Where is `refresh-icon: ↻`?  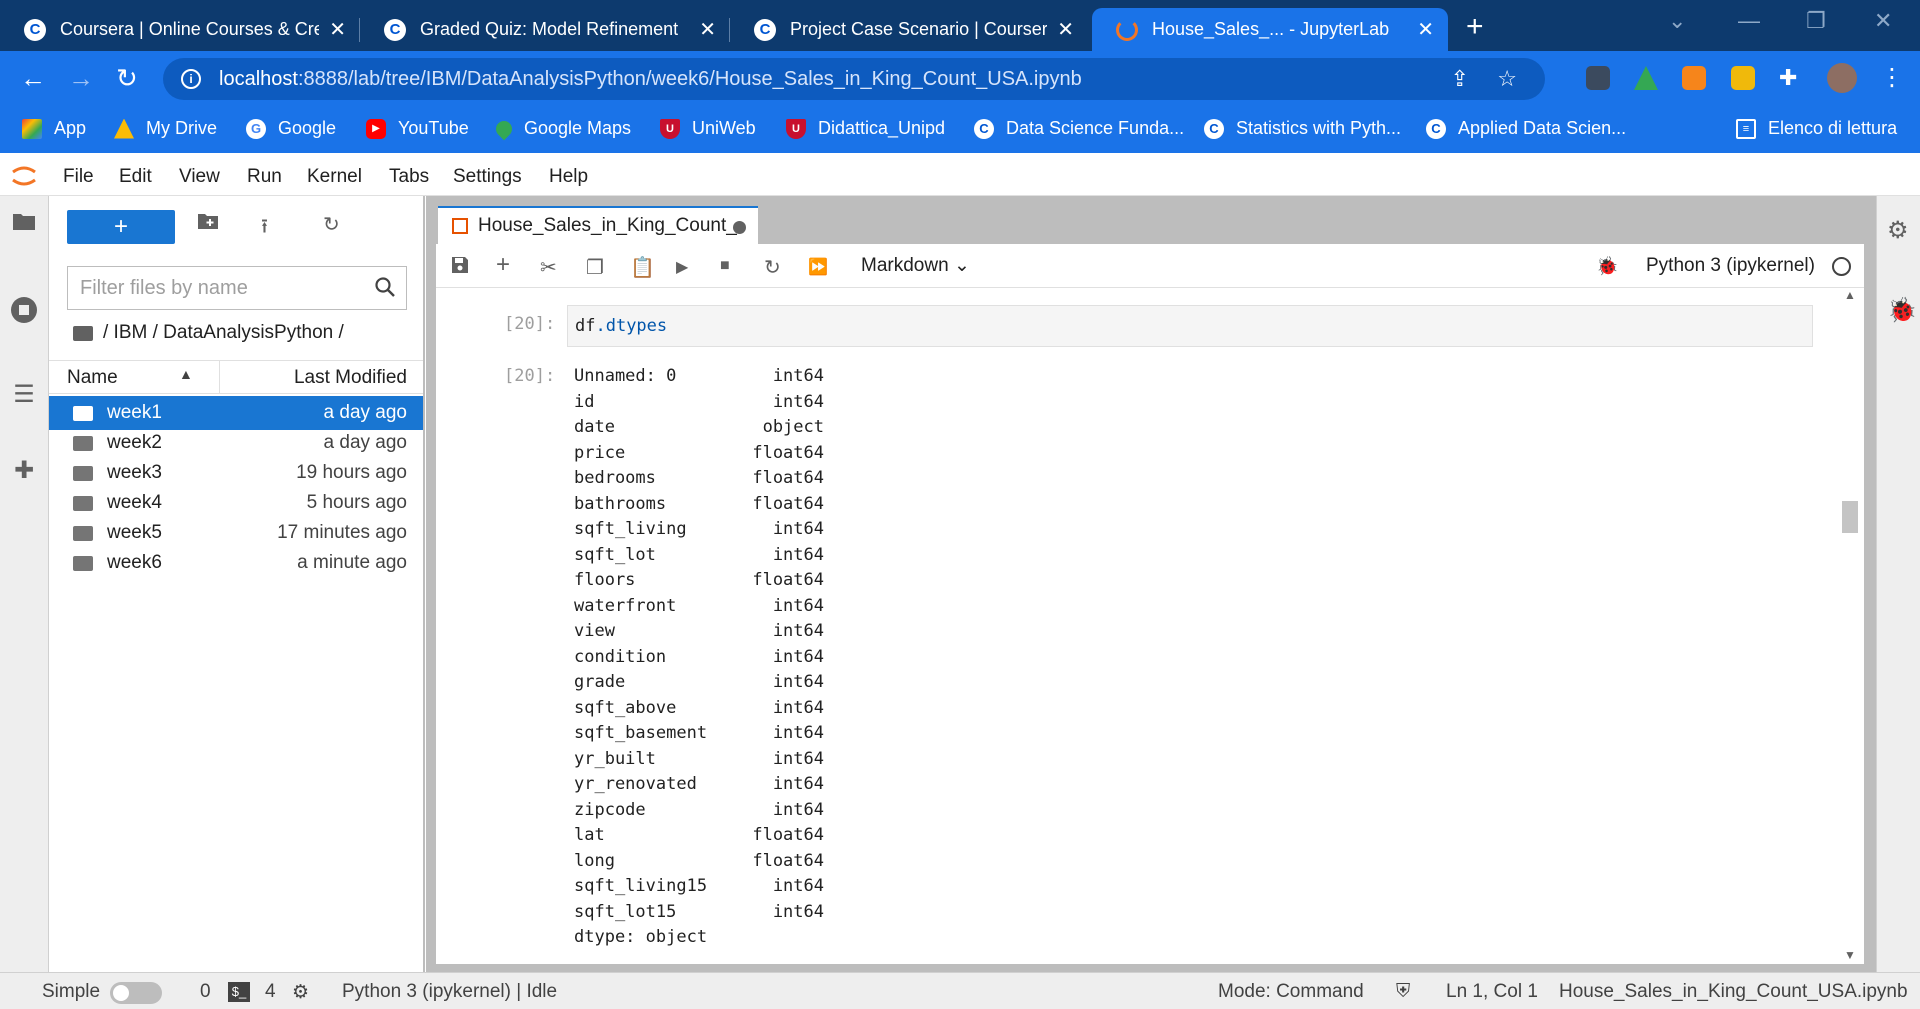
refresh-icon: ↻ is located at coordinates (331, 224).